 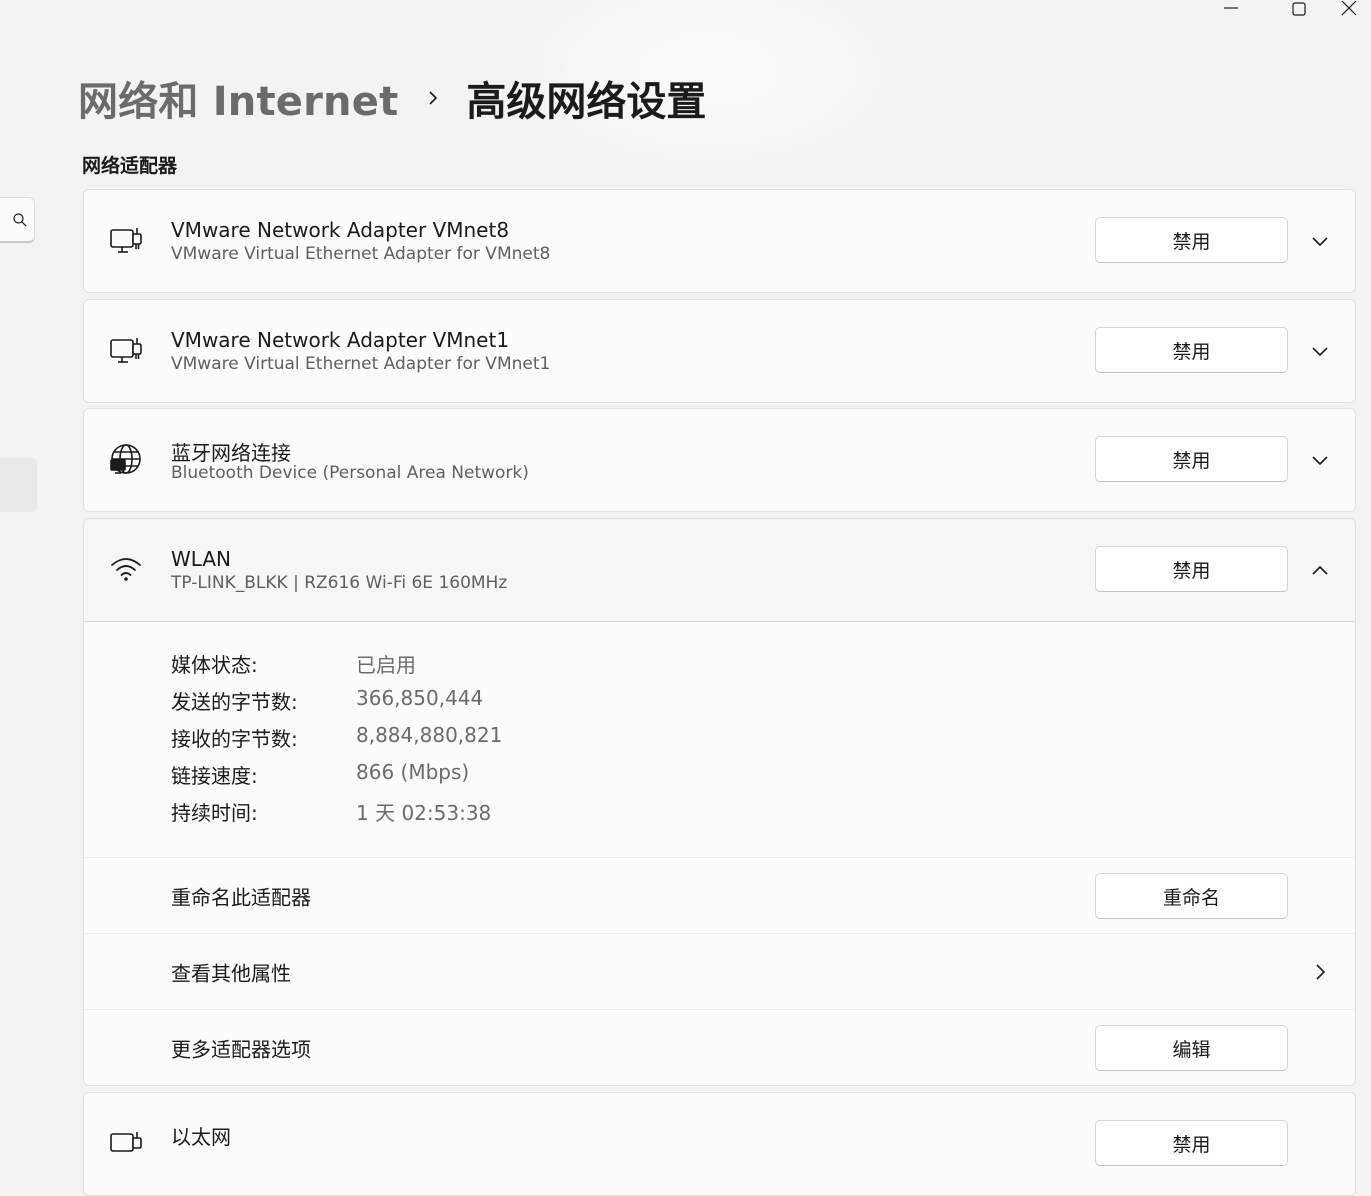 I want to click on globe-network-icon, so click(x=126, y=460).